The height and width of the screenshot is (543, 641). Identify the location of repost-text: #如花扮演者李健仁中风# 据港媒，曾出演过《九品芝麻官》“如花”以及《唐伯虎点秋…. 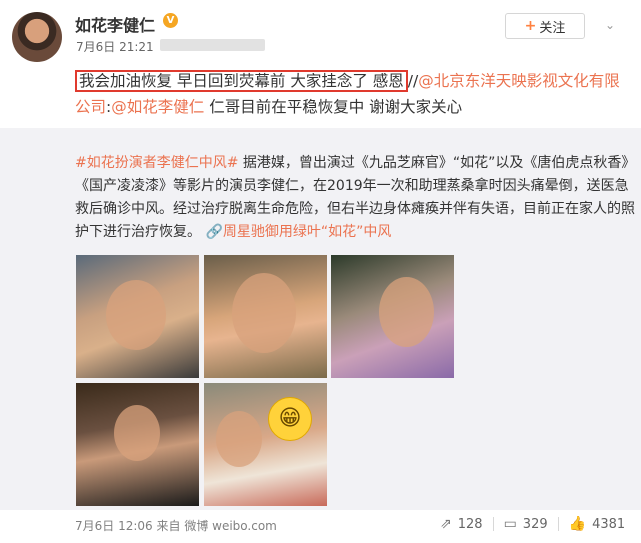
(355, 198).